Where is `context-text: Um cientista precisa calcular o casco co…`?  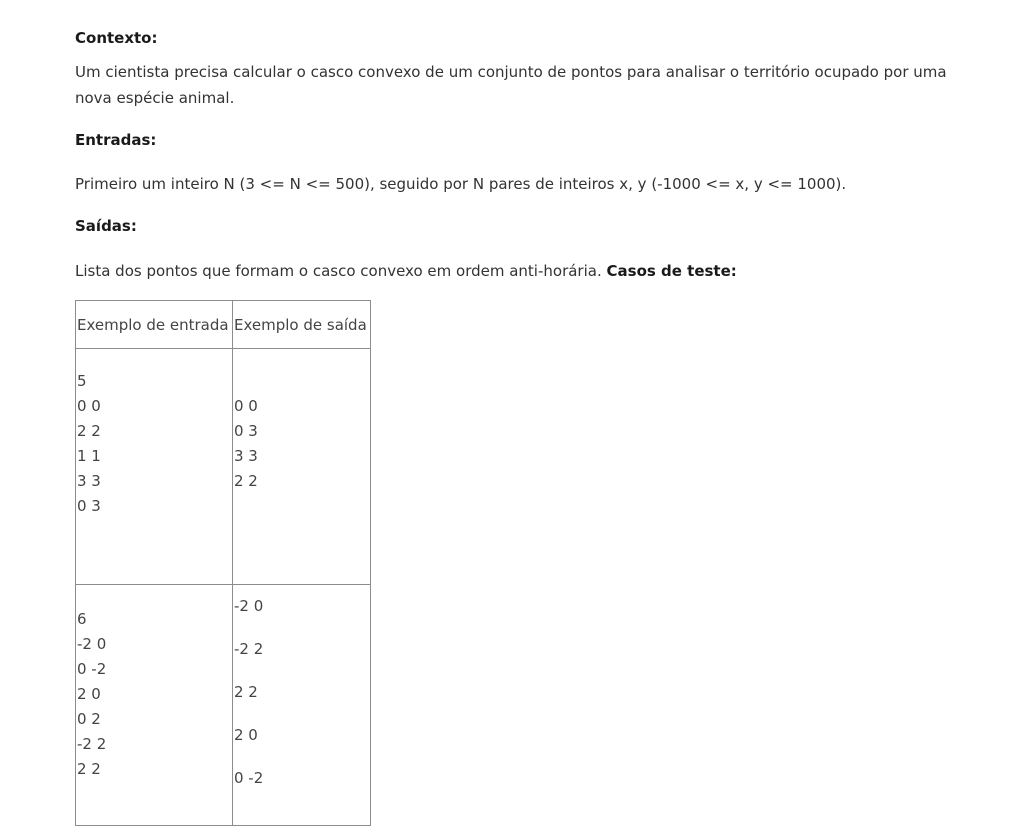
context-text: Um cientista precisa calcular o casco co… is located at coordinates (511, 85).